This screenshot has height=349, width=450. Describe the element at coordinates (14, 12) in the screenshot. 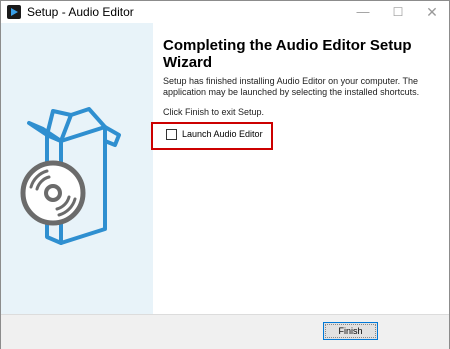

I see `app-icon` at that location.